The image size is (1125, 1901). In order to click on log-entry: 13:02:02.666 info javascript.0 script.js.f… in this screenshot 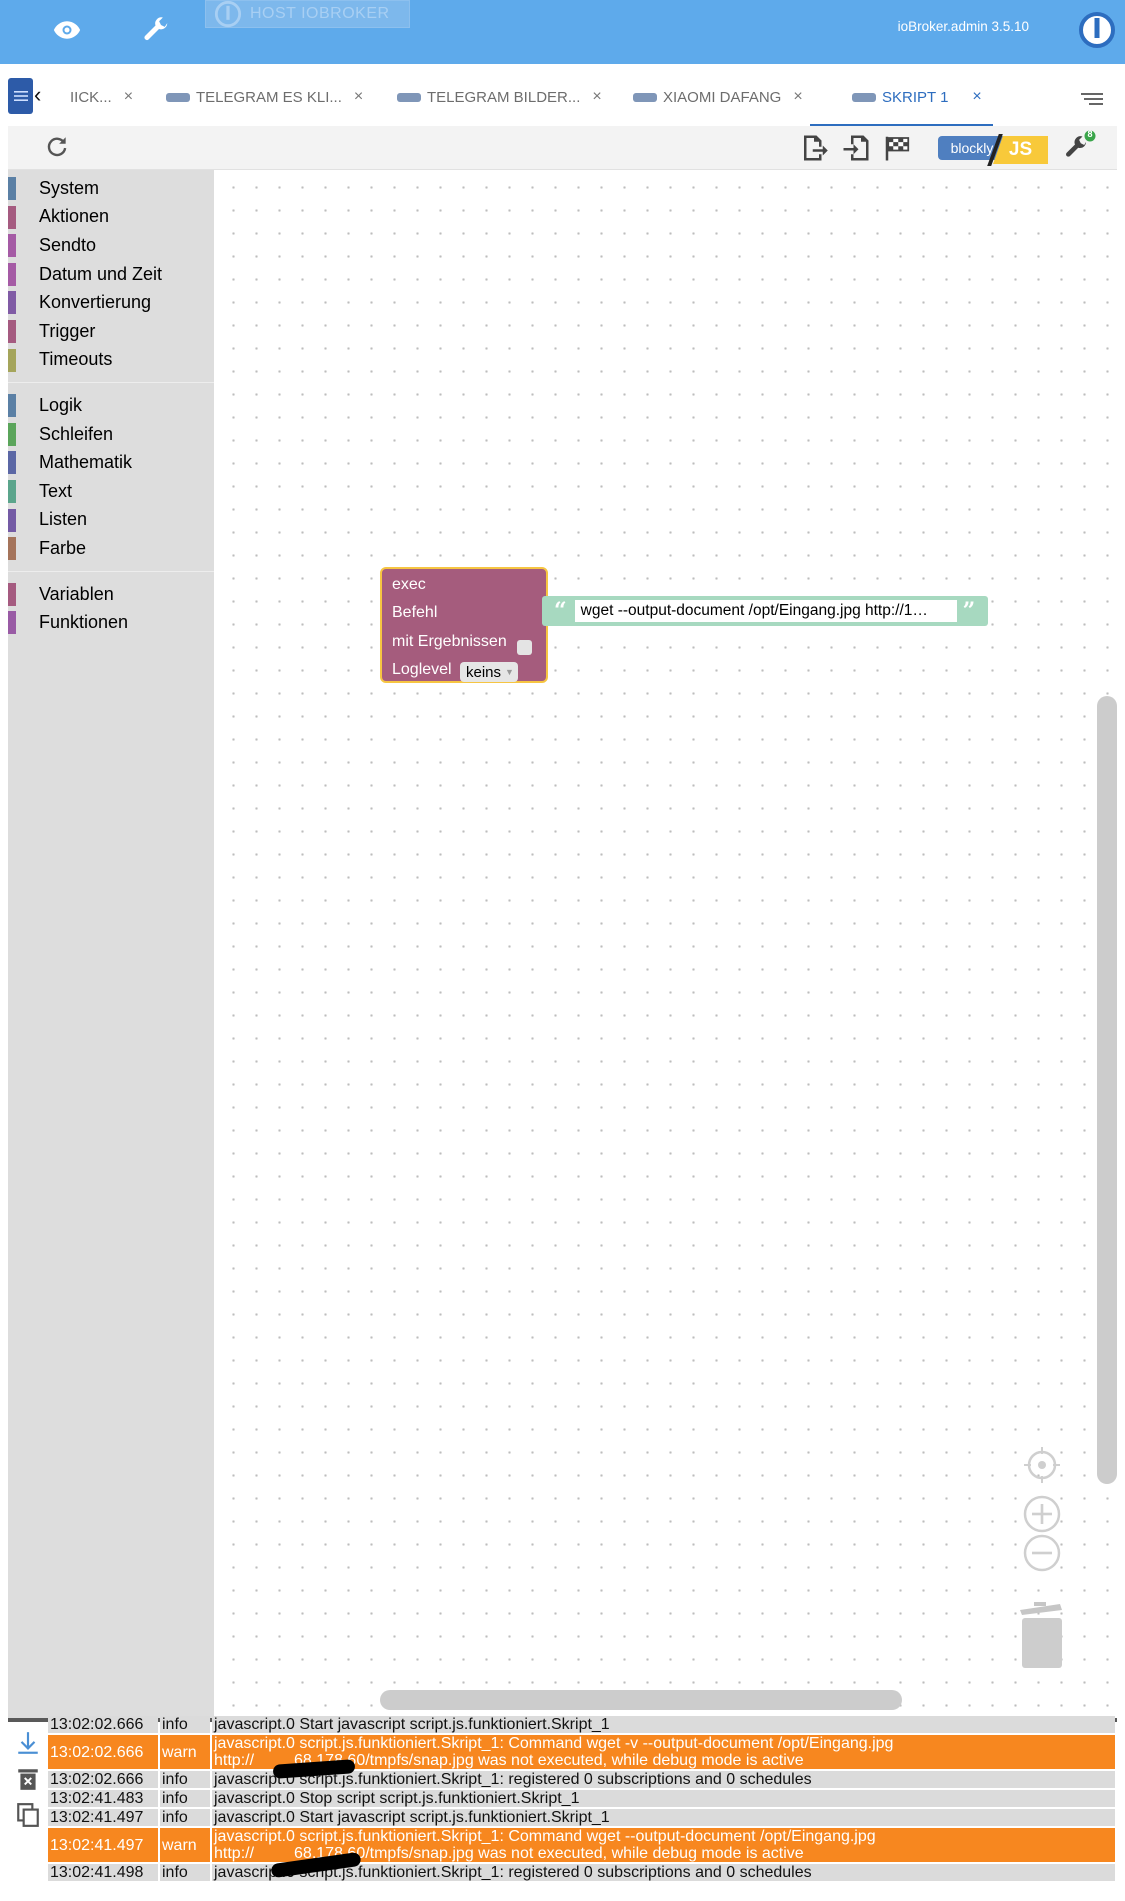, I will do `click(581, 1779)`.